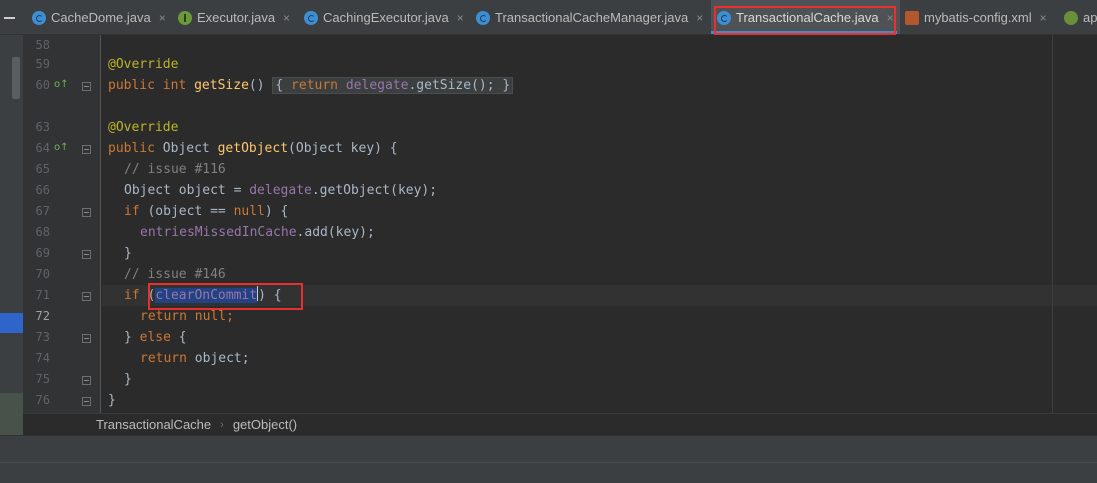 The image size is (1097, 483). I want to click on line-number: 74, so click(42, 358).